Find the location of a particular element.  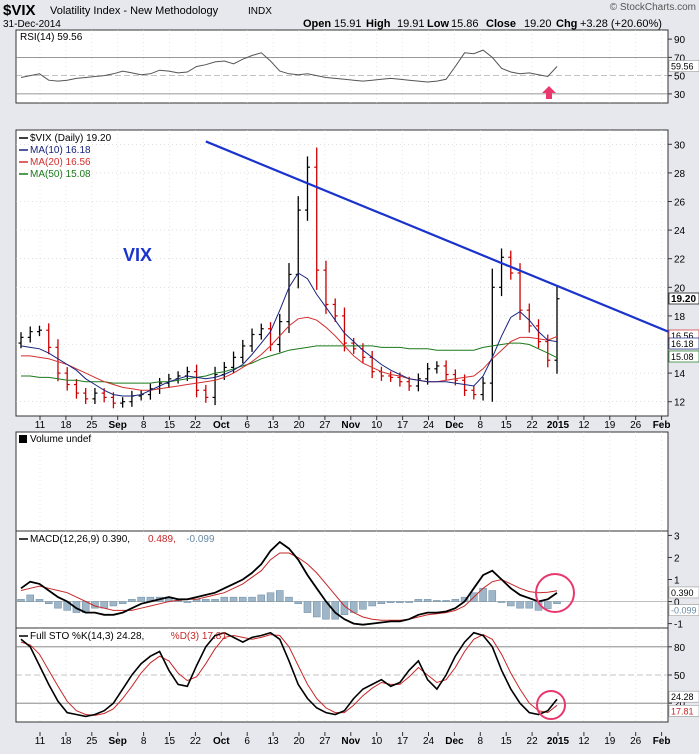

vix-annotation-label: VIX is located at coordinates (137, 255).